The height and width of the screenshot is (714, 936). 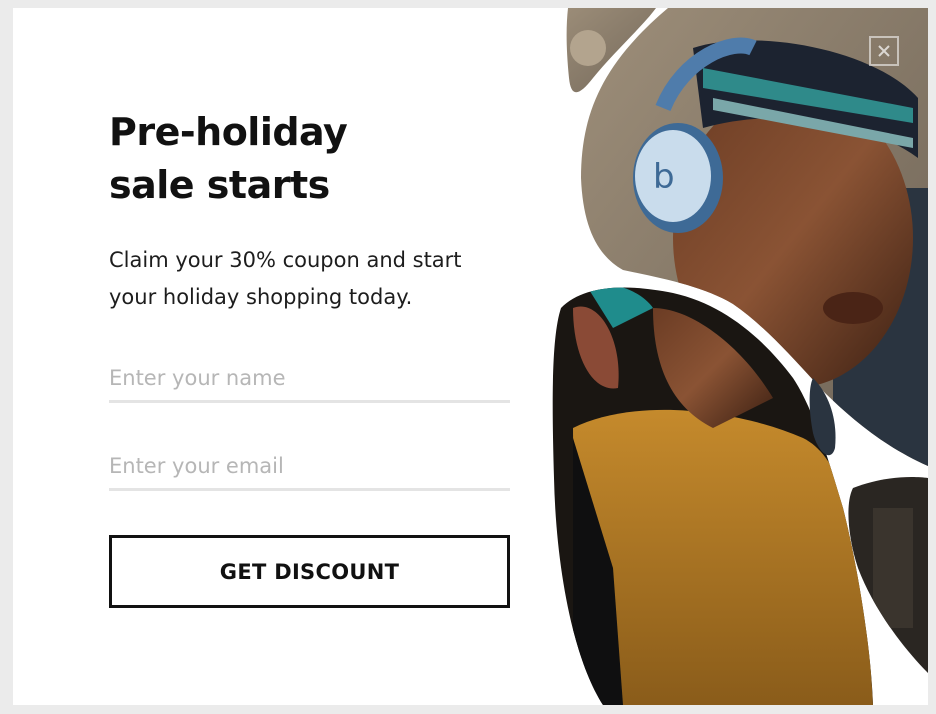 I want to click on headline-line-1: Pre-holiday, so click(x=228, y=132).